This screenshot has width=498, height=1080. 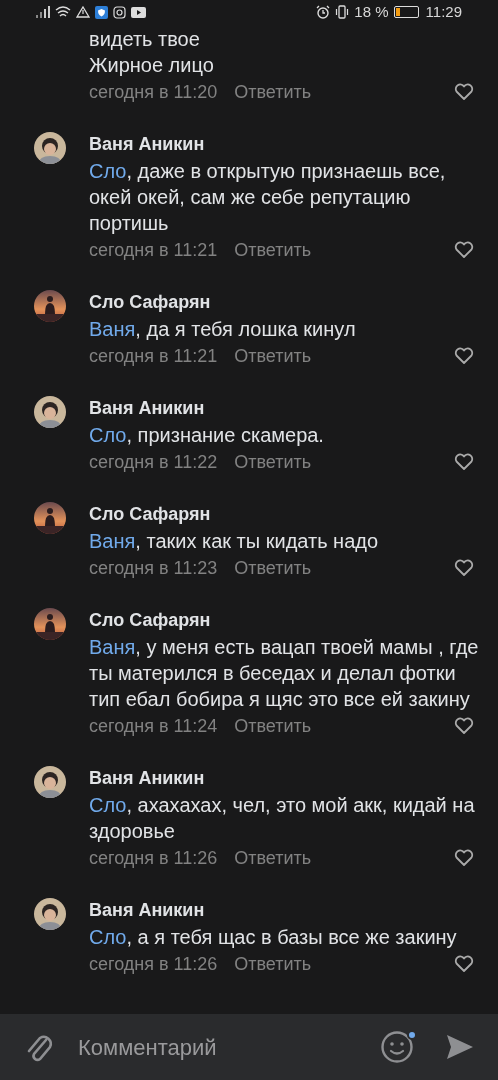 I want to click on camera-icon, so click(x=119, y=12).